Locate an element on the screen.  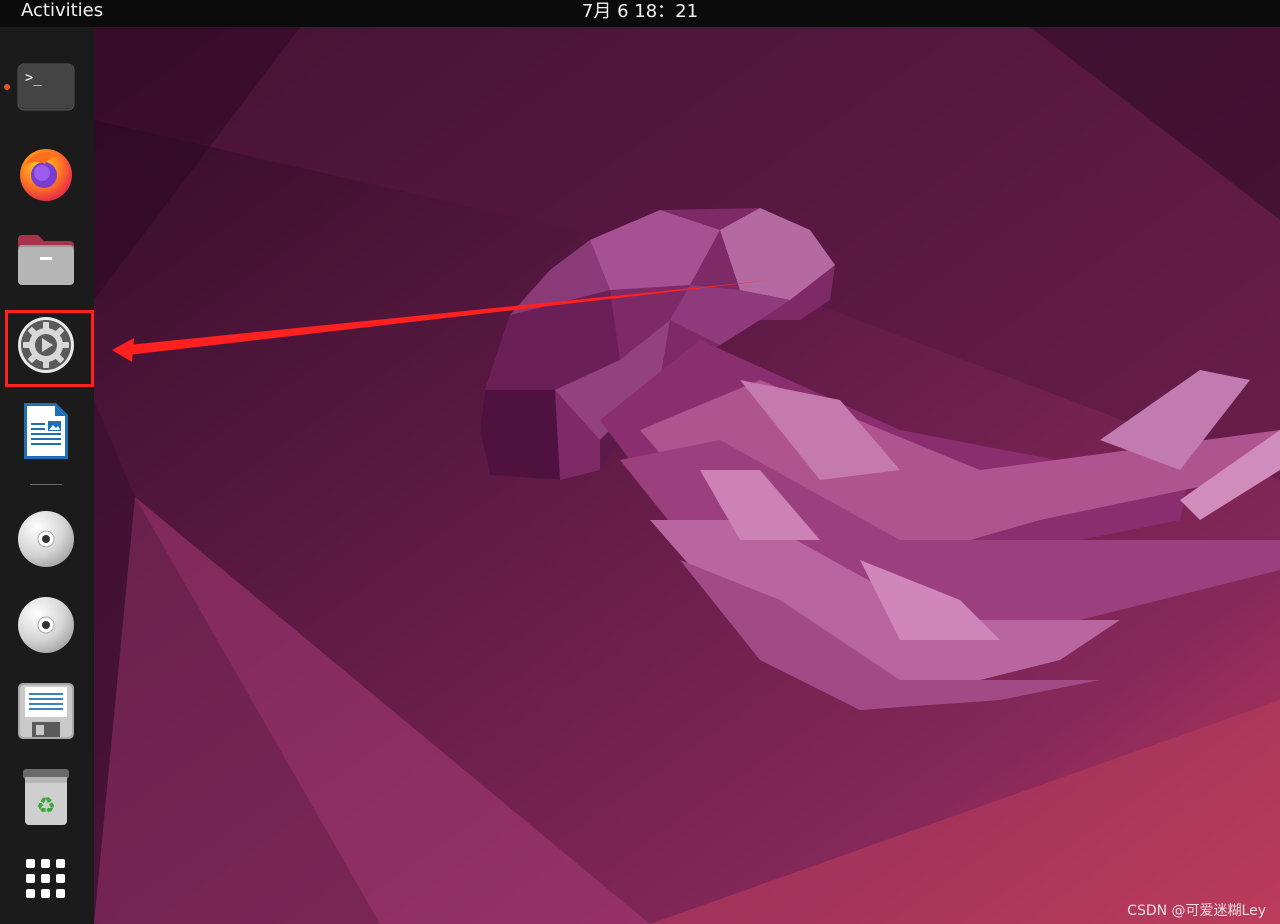
clock: 7月 6 18：21 is located at coordinates (640, 13).